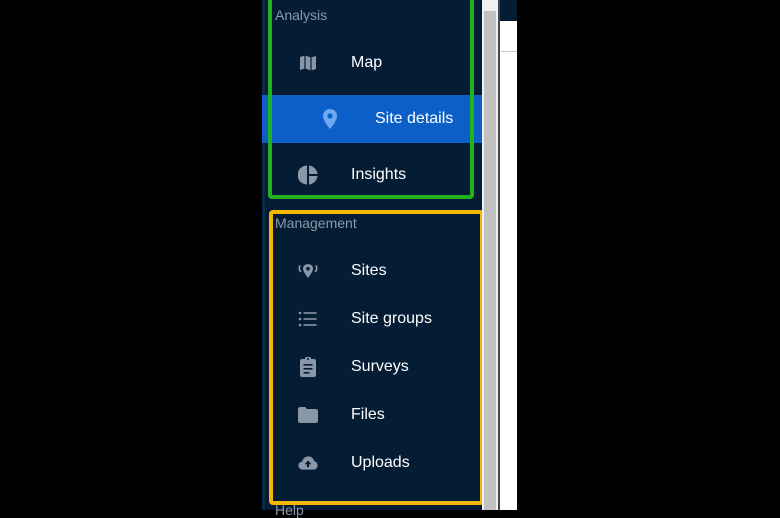 The height and width of the screenshot is (518, 780). I want to click on sidebar-item-uploads: Uploads, so click(372, 463).